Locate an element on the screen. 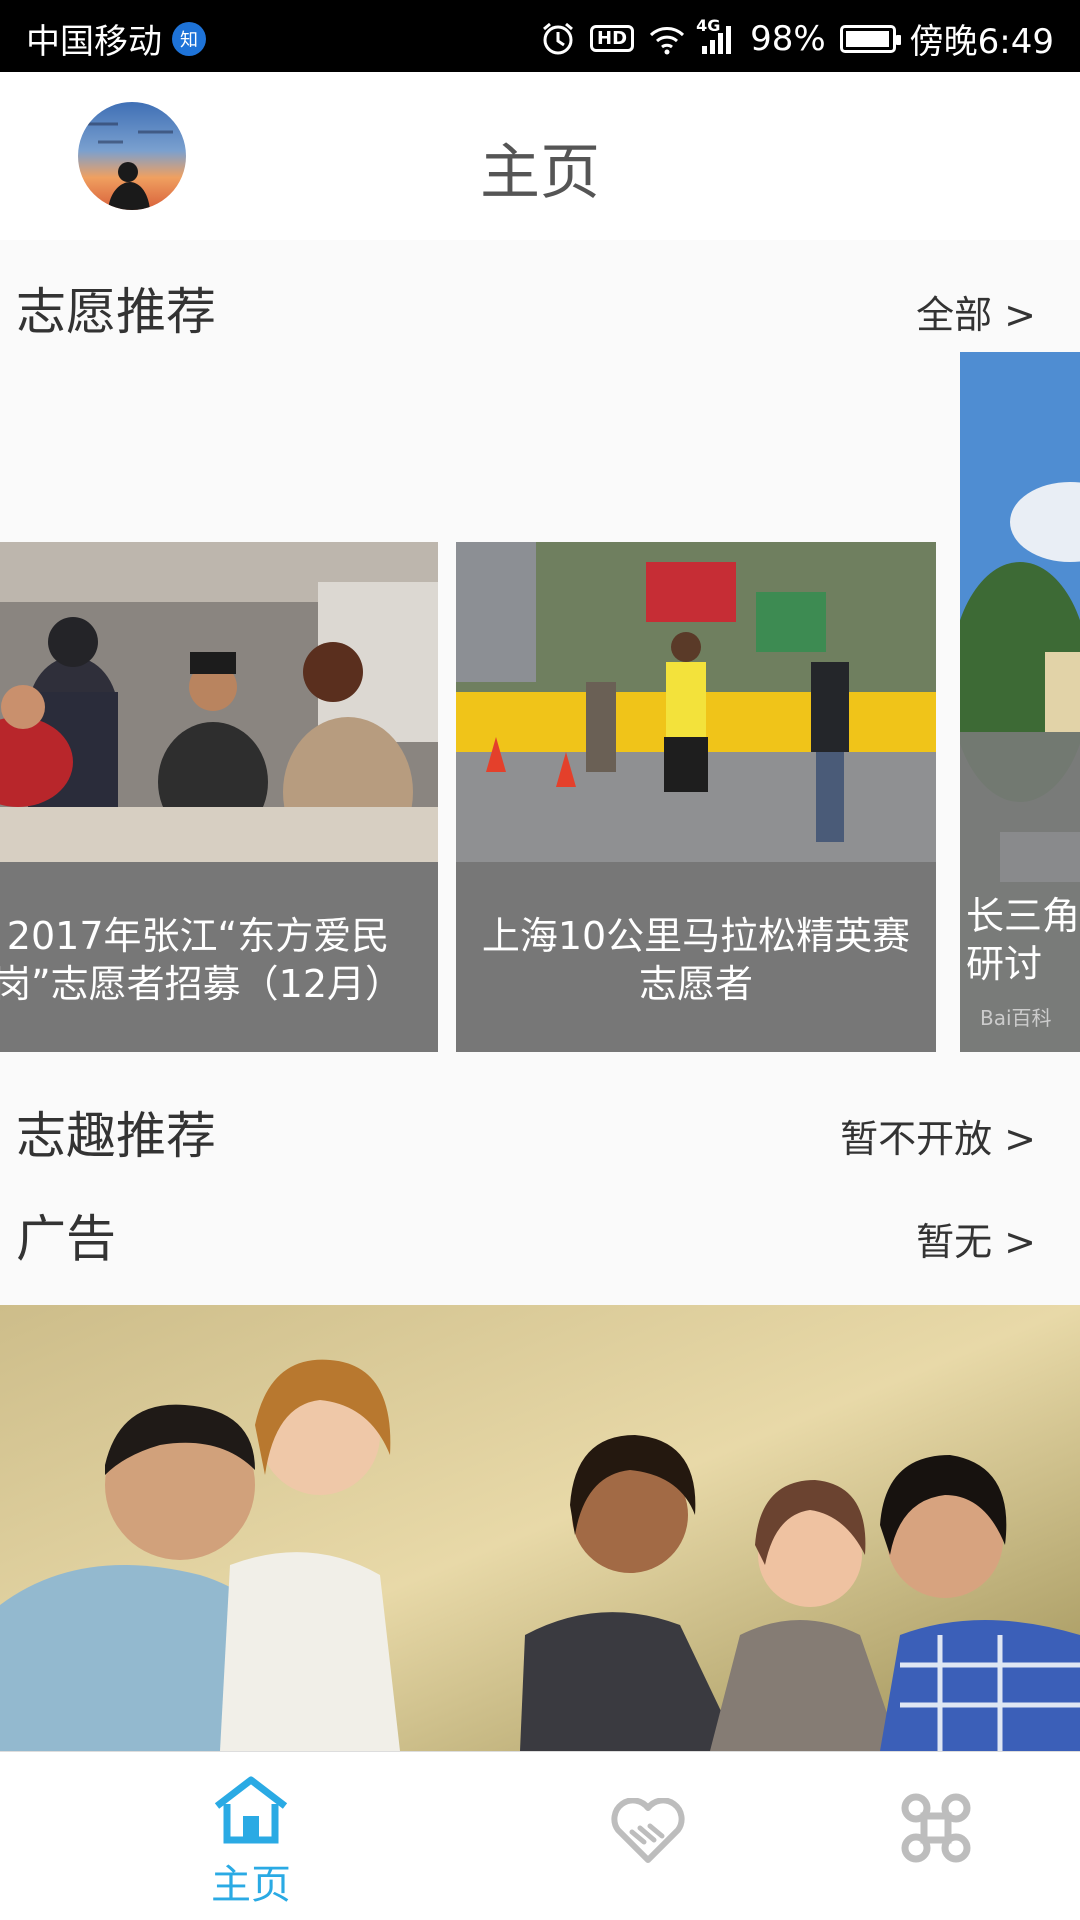 The height and width of the screenshot is (1920, 1080). card-caption: 上海10公里马拉松精英赛 志愿者 is located at coordinates (696, 960).